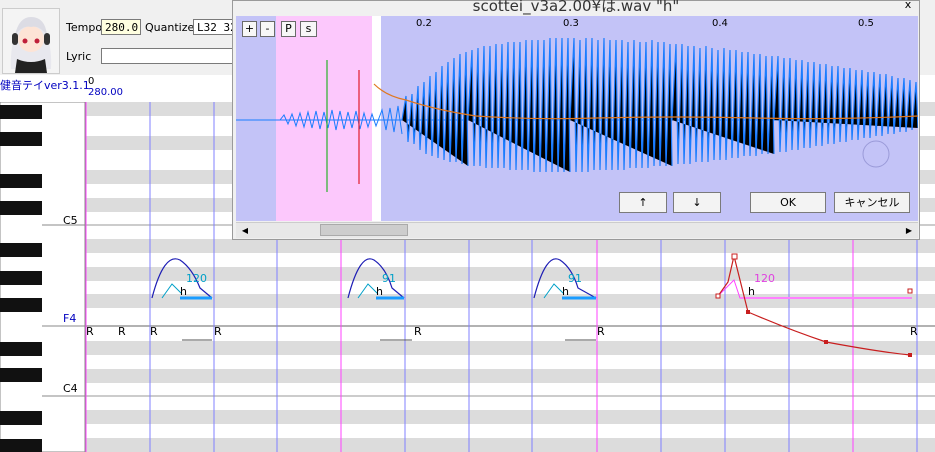 The width and height of the screenshot is (935, 452). What do you see at coordinates (43, 277) in the screenshot?
I see `piano-keyboard` at bounding box center [43, 277].